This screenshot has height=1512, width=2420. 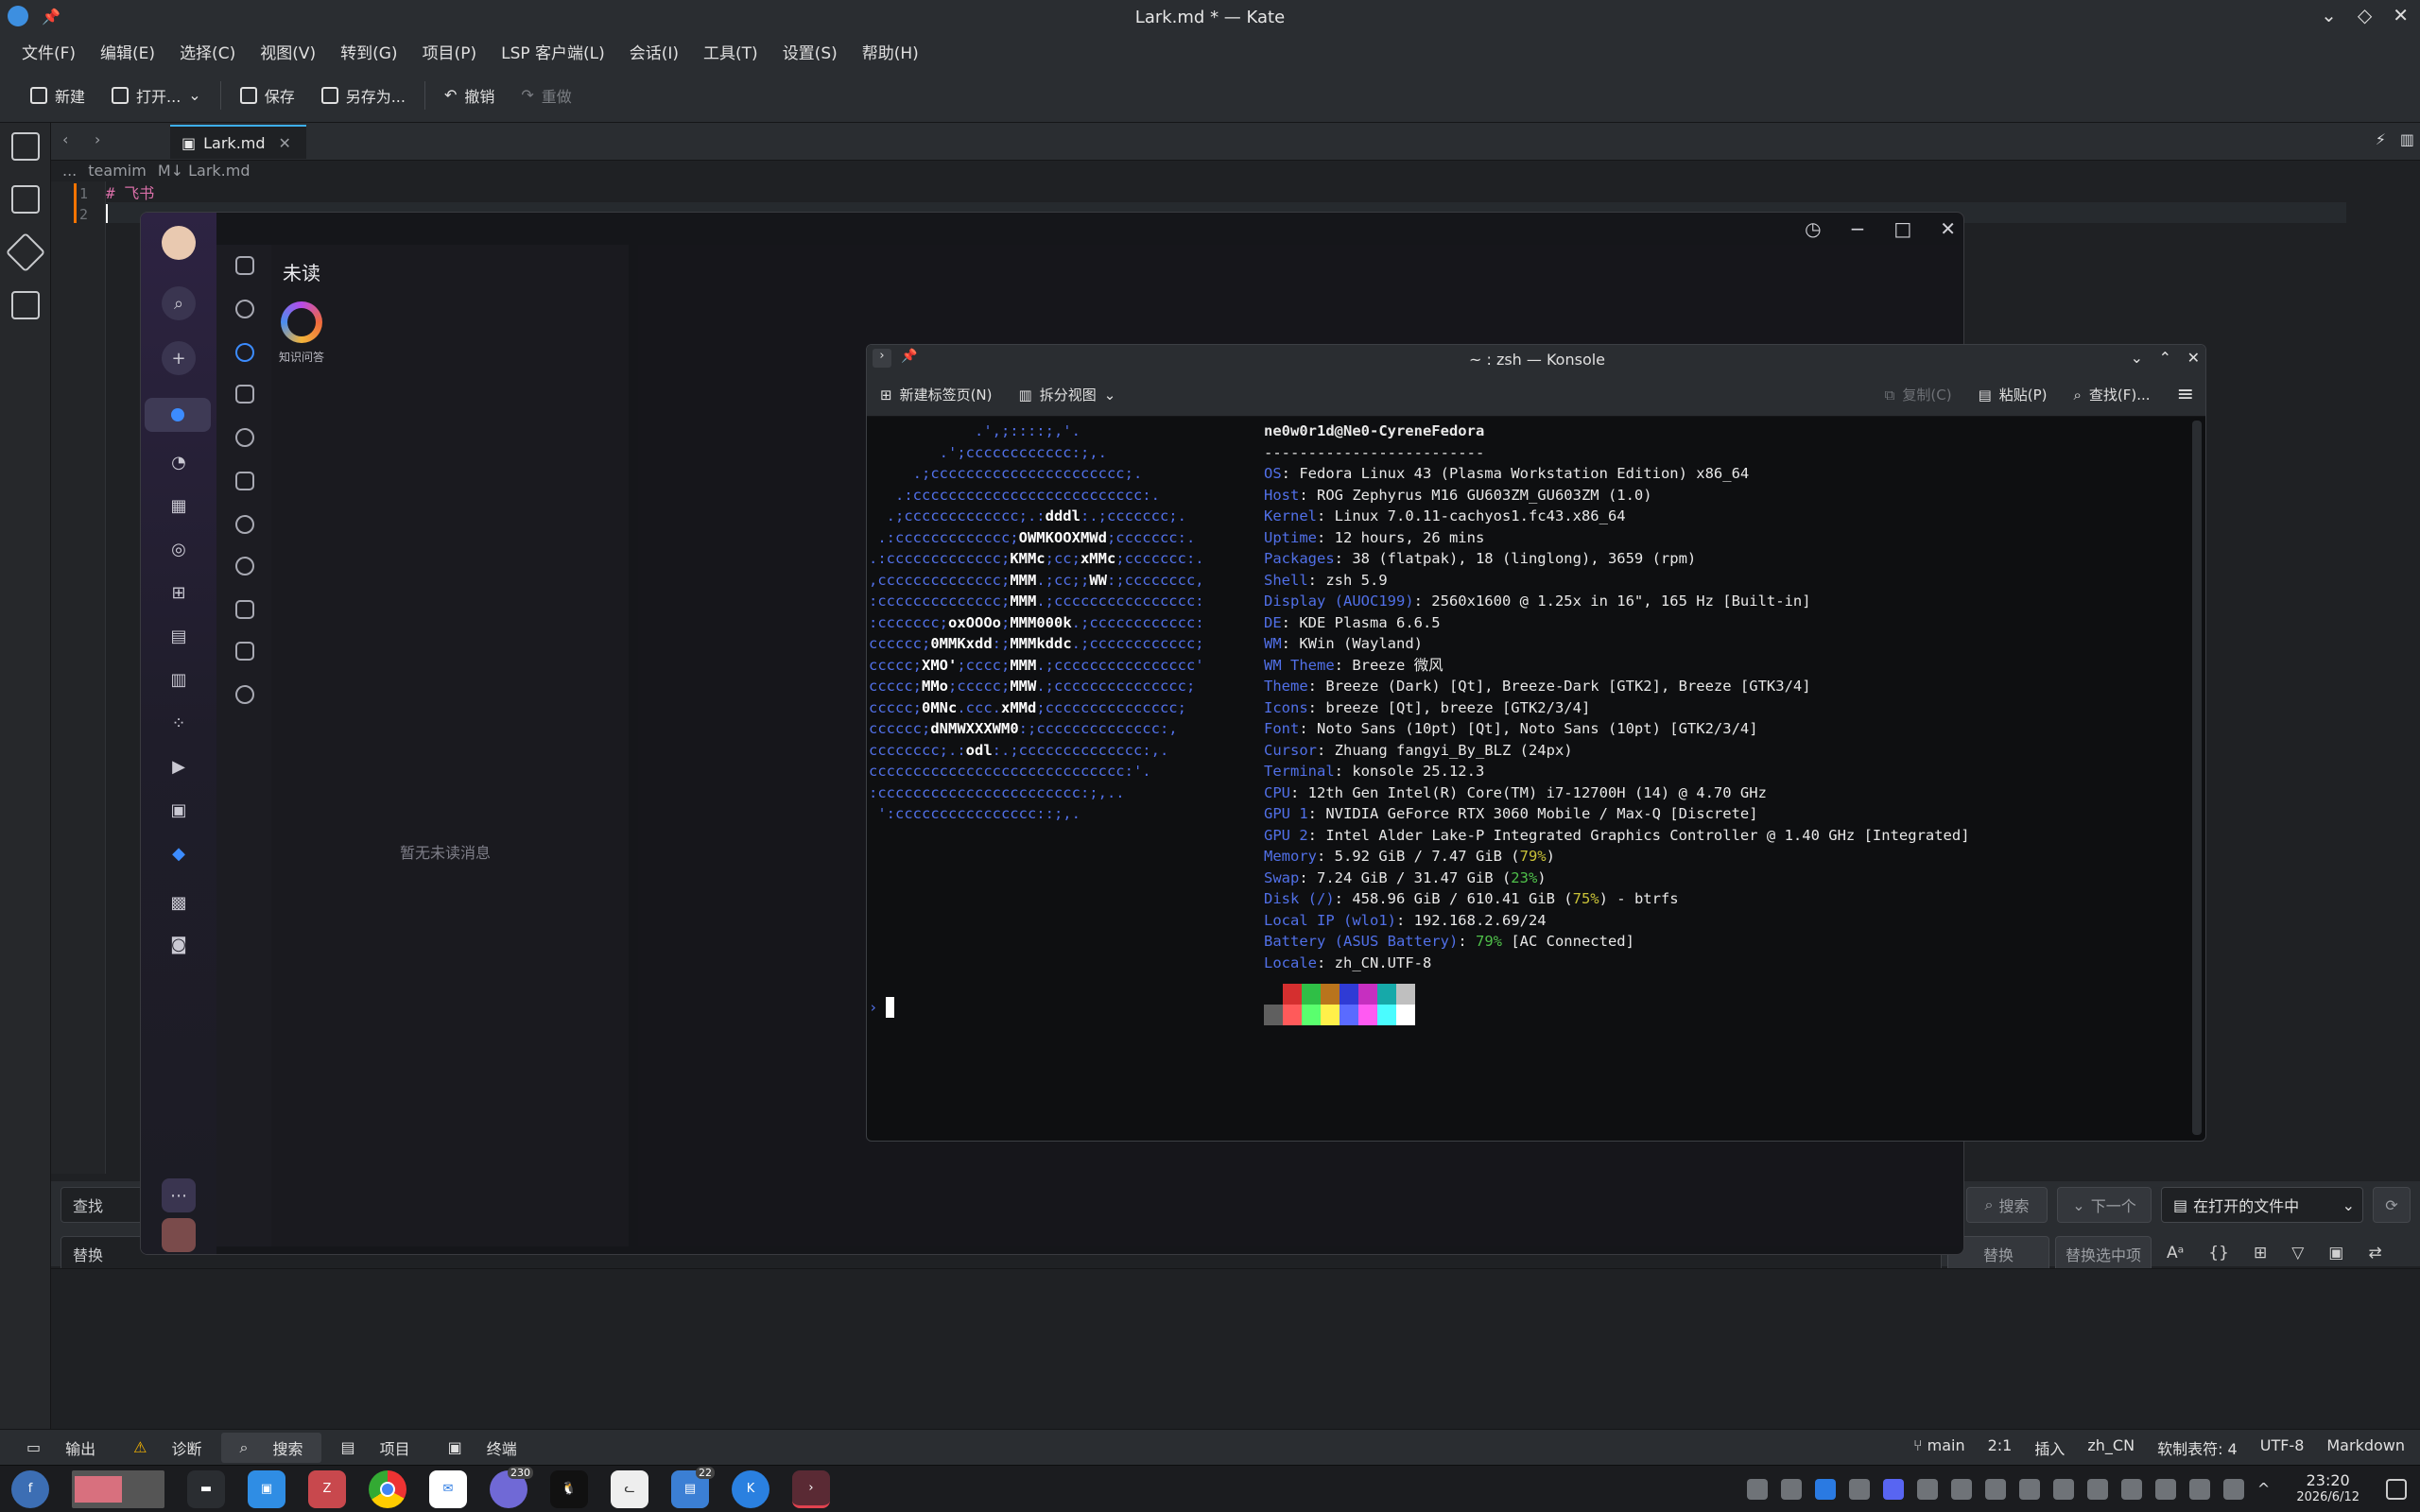 I want to click on menu-item-3: 视图(V), so click(x=288, y=51).